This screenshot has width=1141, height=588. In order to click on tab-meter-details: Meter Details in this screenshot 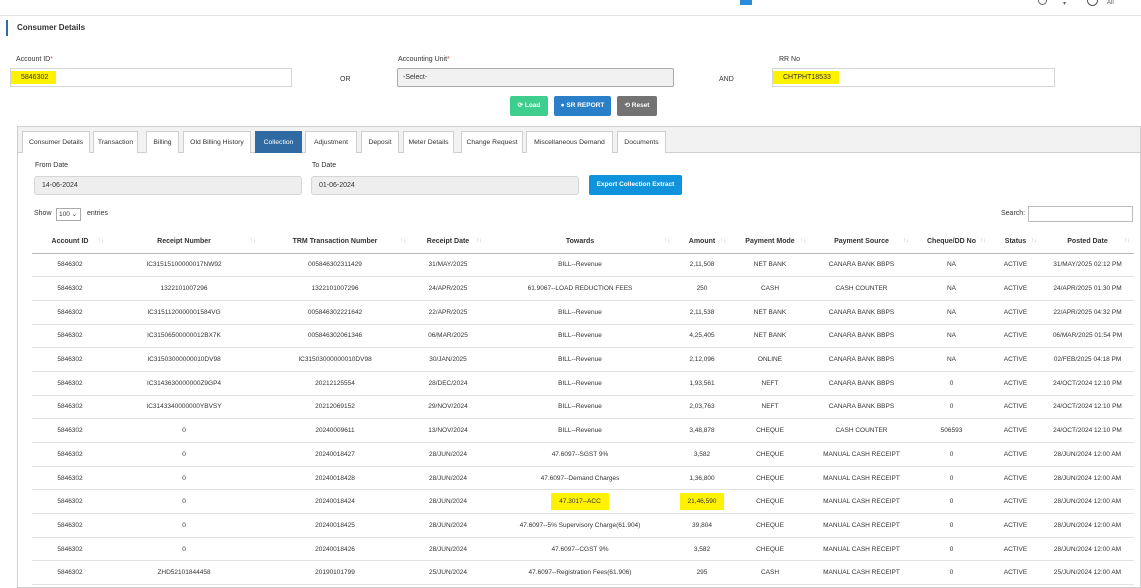, I will do `click(428, 142)`.